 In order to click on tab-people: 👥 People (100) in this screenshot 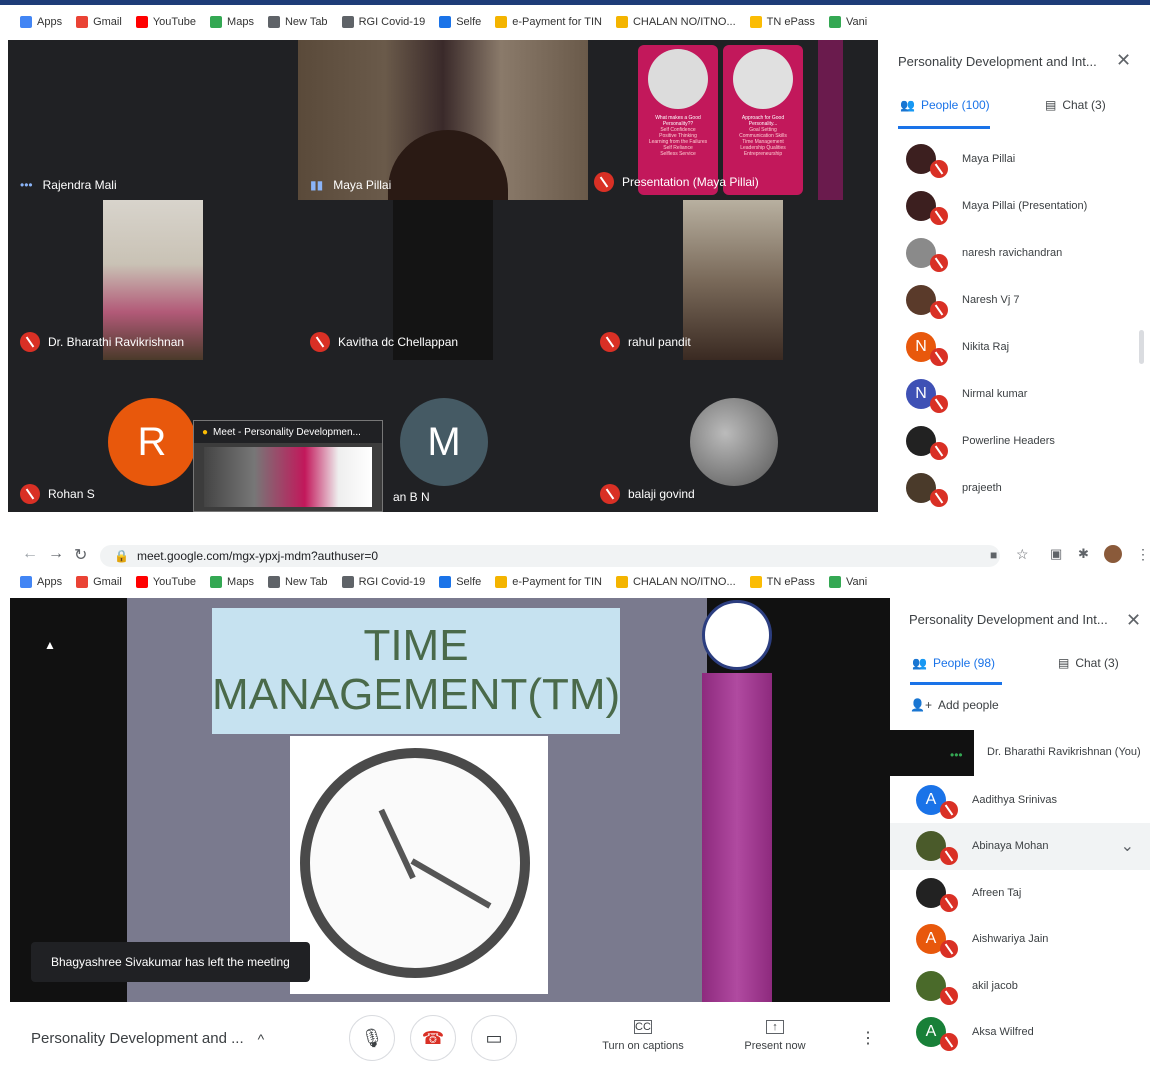, I will do `click(945, 105)`.